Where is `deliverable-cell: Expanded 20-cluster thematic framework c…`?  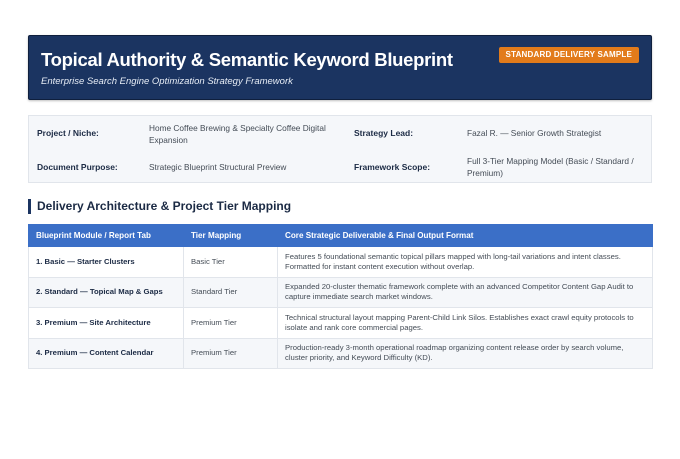 deliverable-cell: Expanded 20-cluster thematic framework c… is located at coordinates (465, 292).